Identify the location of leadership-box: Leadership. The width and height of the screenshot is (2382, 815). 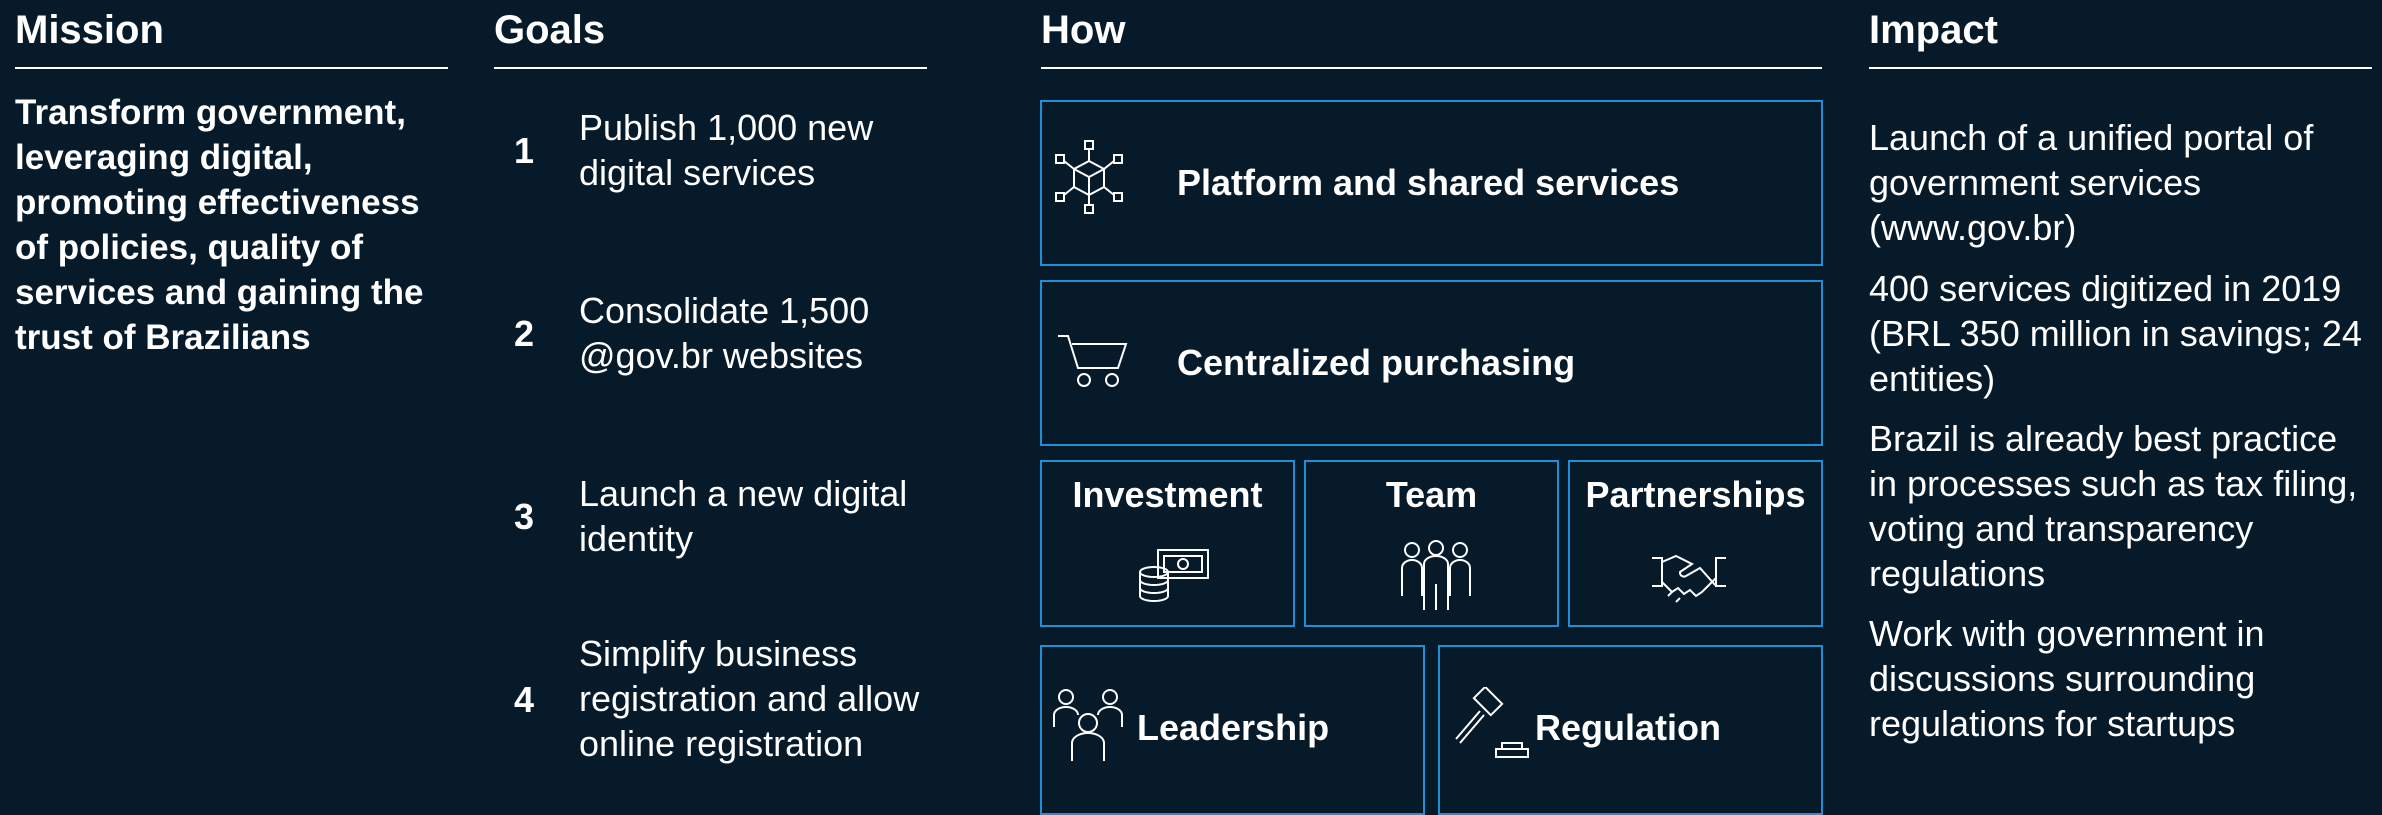
(1232, 730).